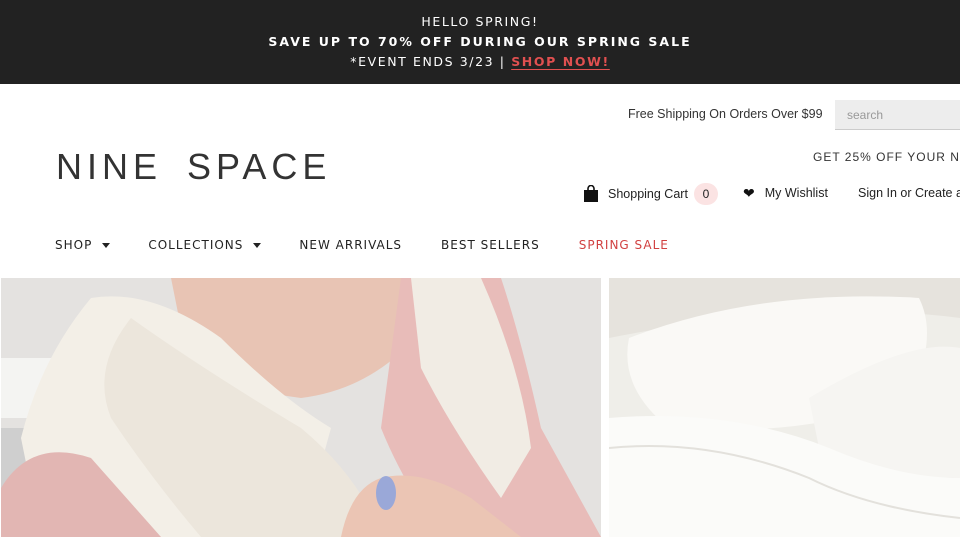 This screenshot has width=960, height=537. I want to click on heart-icon: ❤, so click(749, 193).